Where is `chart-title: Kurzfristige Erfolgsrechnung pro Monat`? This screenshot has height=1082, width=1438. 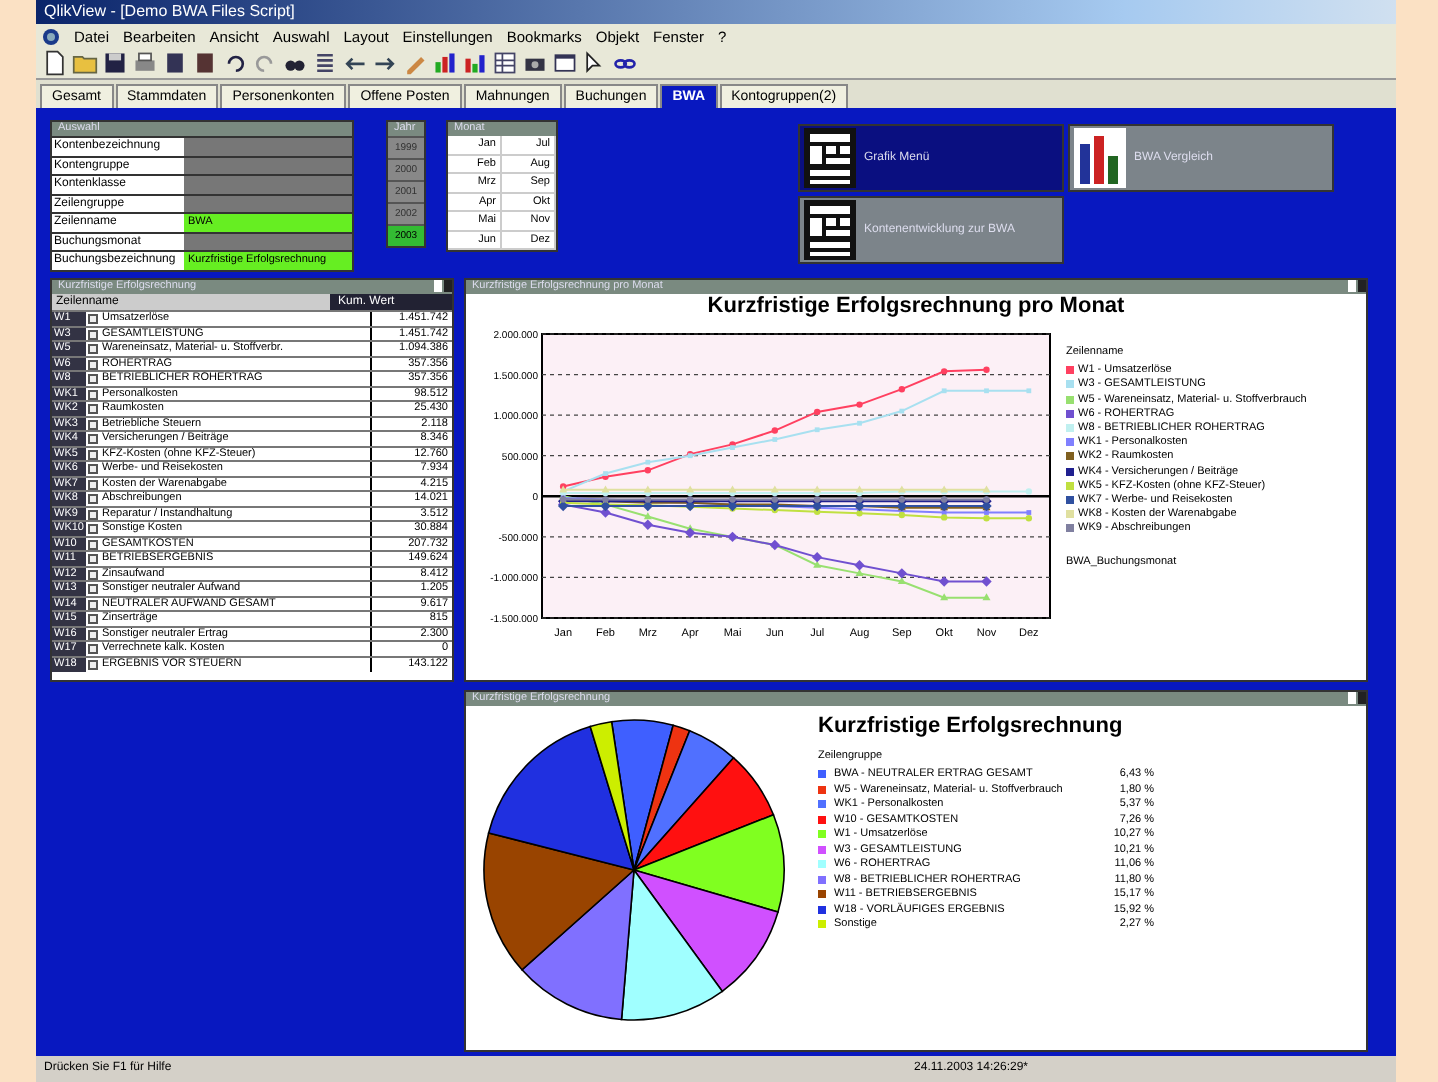 chart-title: Kurzfristige Erfolgsrechnung pro Monat is located at coordinates (916, 306).